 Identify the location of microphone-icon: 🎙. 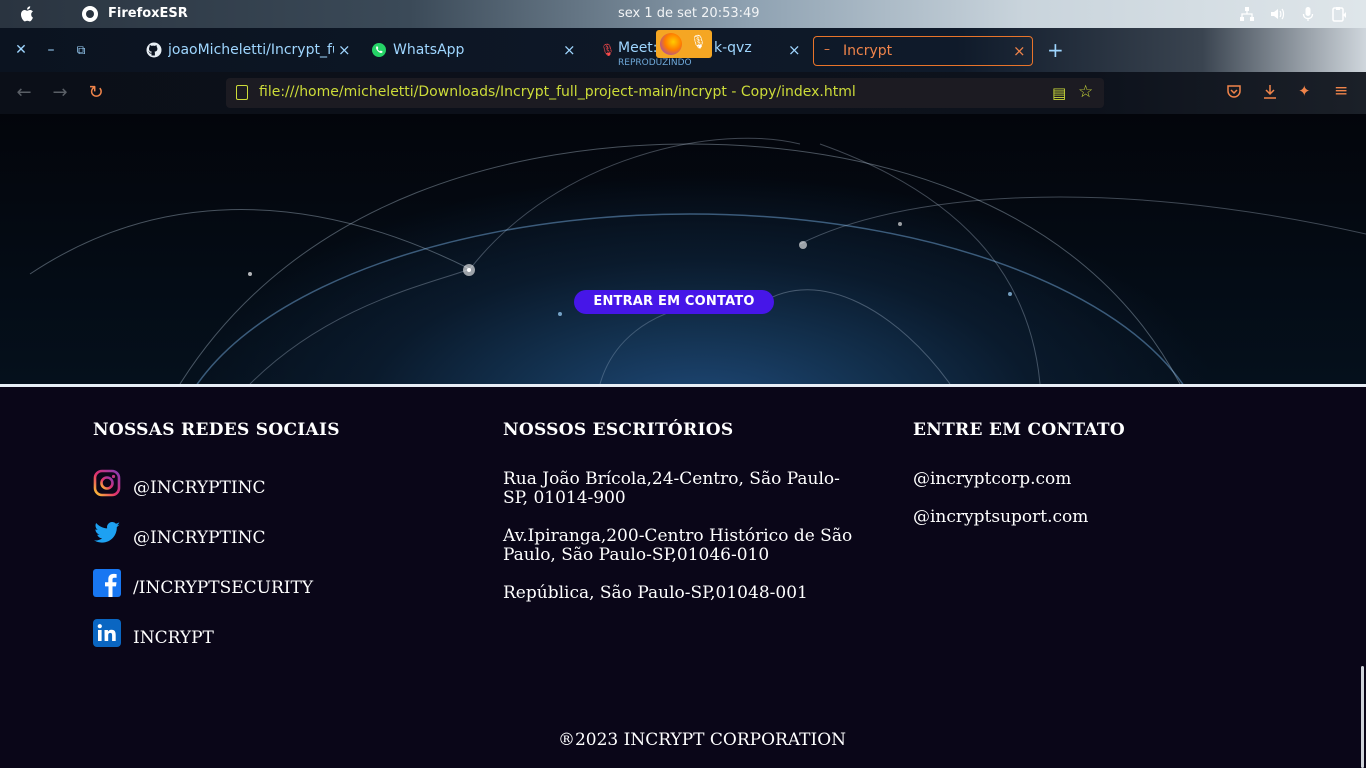
(698, 42).